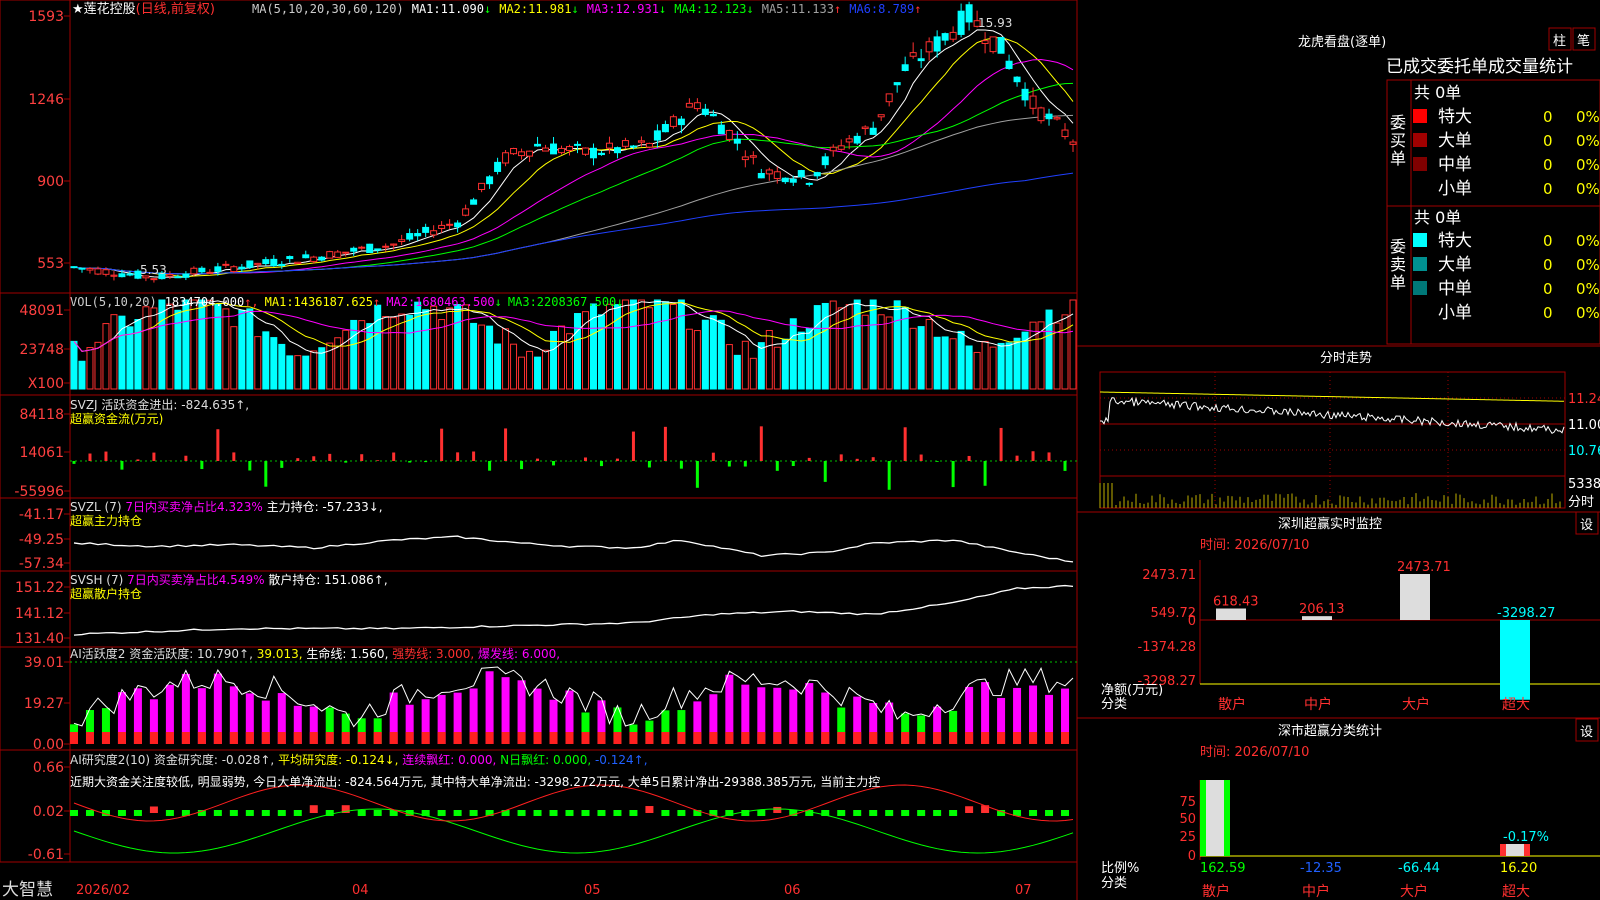 Image resolution: width=1600 pixels, height=900 pixels. What do you see at coordinates (50, 264) in the screenshot?
I see `y-tick-label: 553` at bounding box center [50, 264].